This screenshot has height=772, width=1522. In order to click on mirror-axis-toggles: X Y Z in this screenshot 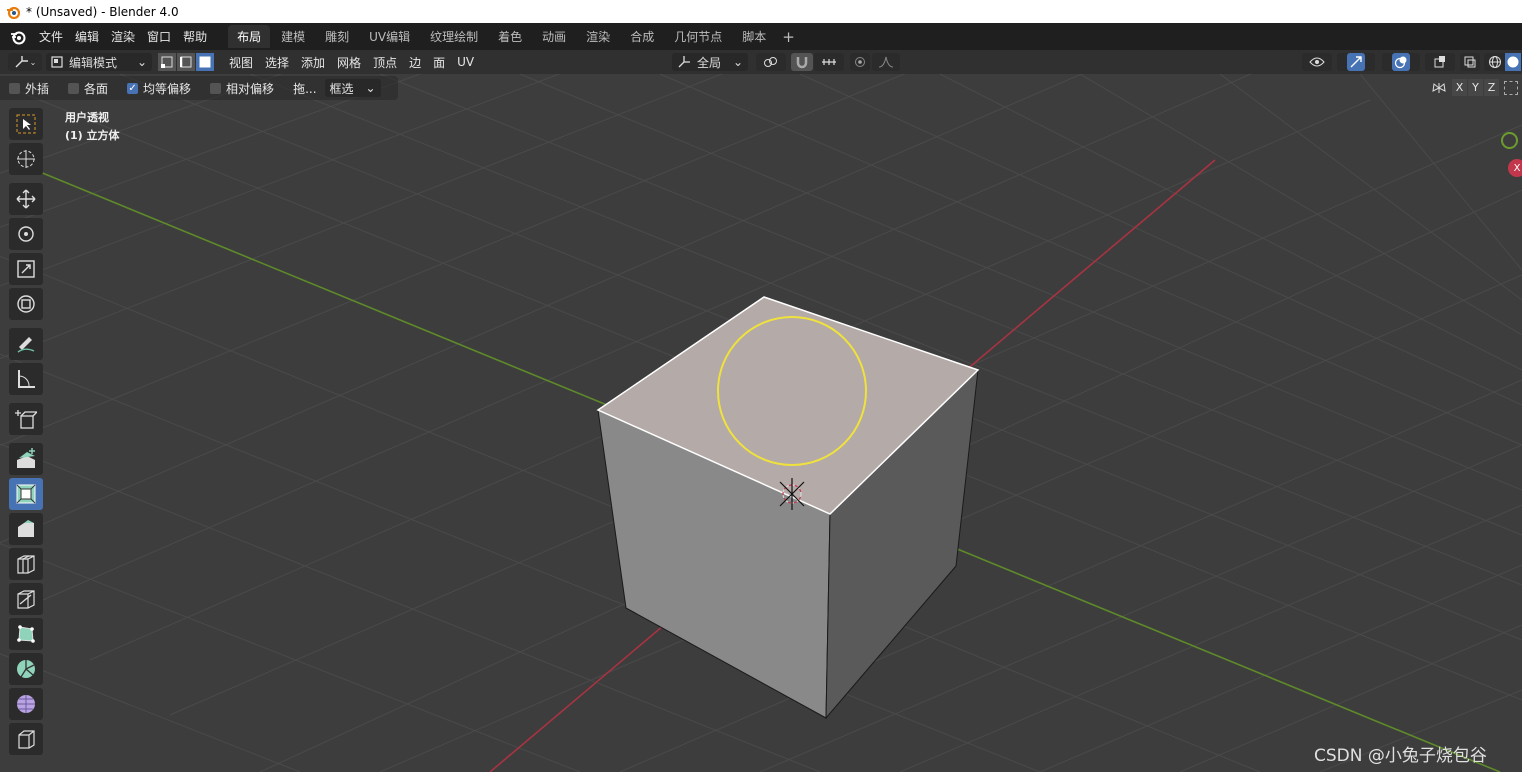, I will do `click(1474, 87)`.